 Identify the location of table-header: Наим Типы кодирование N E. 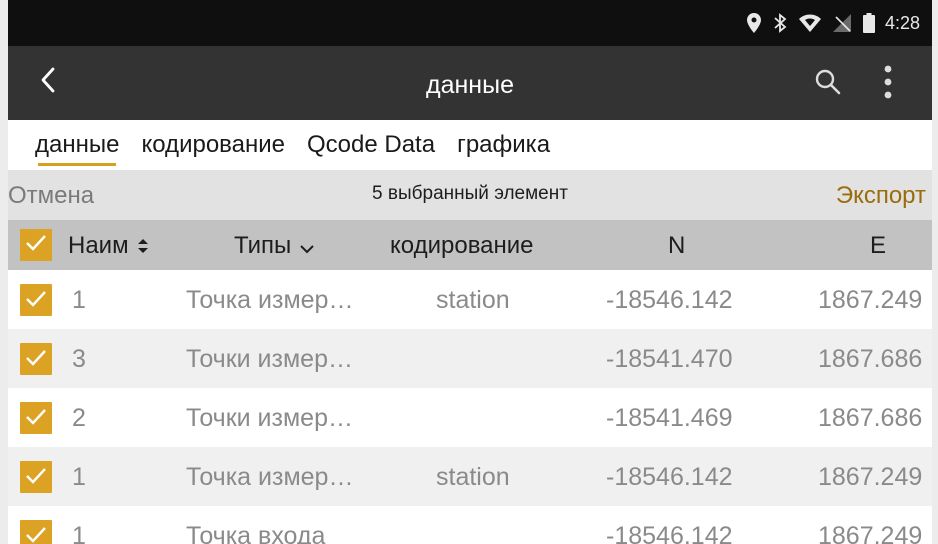
(470, 245).